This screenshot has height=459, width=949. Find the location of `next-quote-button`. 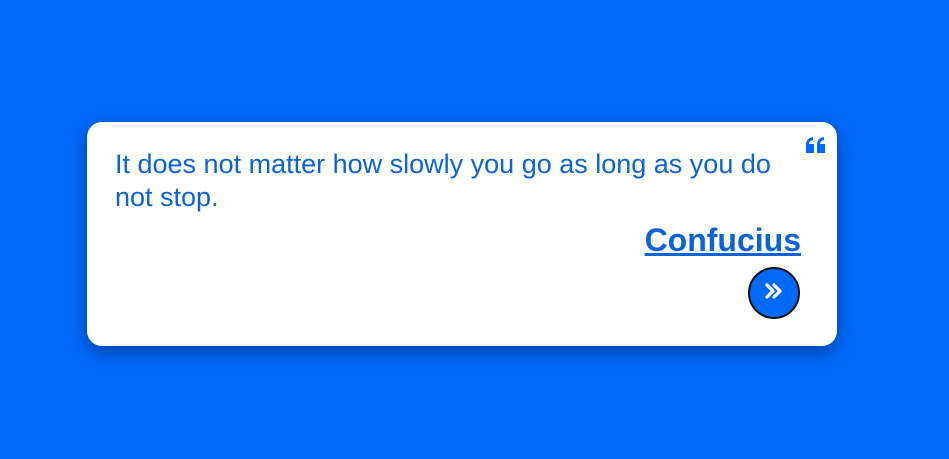

next-quote-button is located at coordinates (774, 293).